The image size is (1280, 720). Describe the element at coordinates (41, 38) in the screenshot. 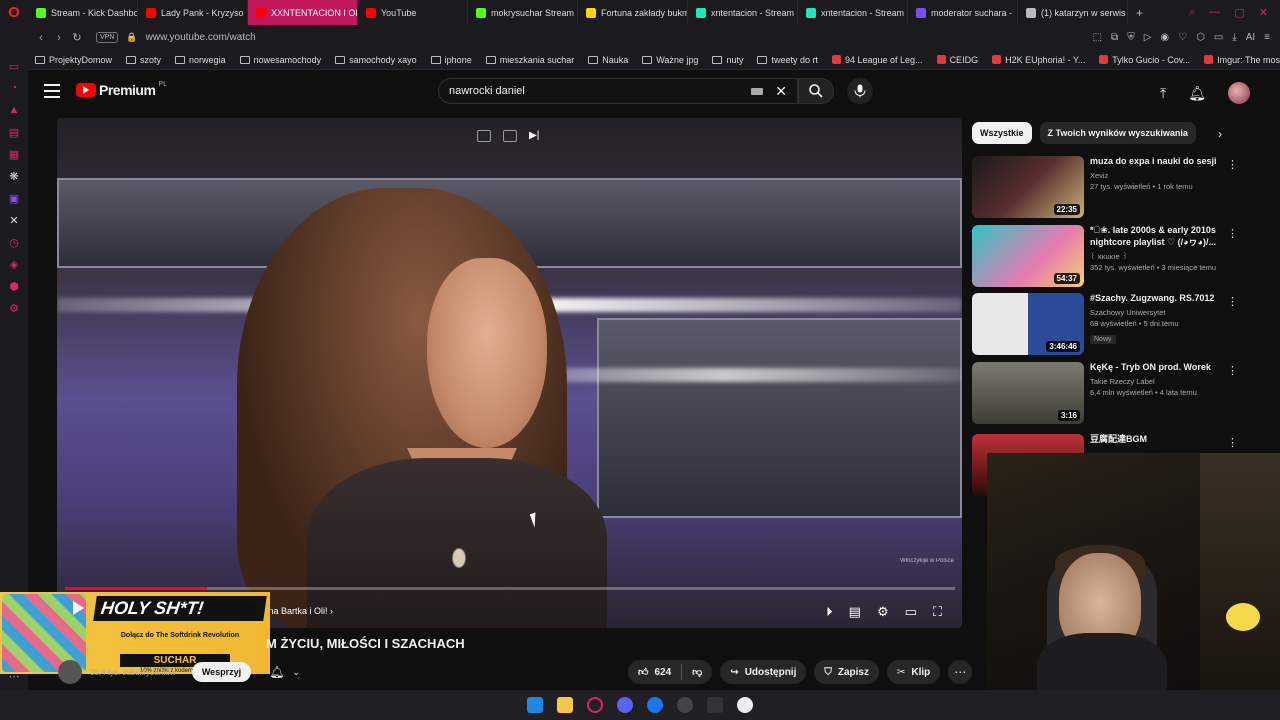

I see `back-icon: ‹` at that location.